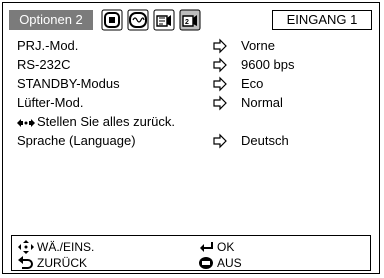  What do you see at coordinates (262, 103) in the screenshot?
I see `menu-item-value: Normal` at bounding box center [262, 103].